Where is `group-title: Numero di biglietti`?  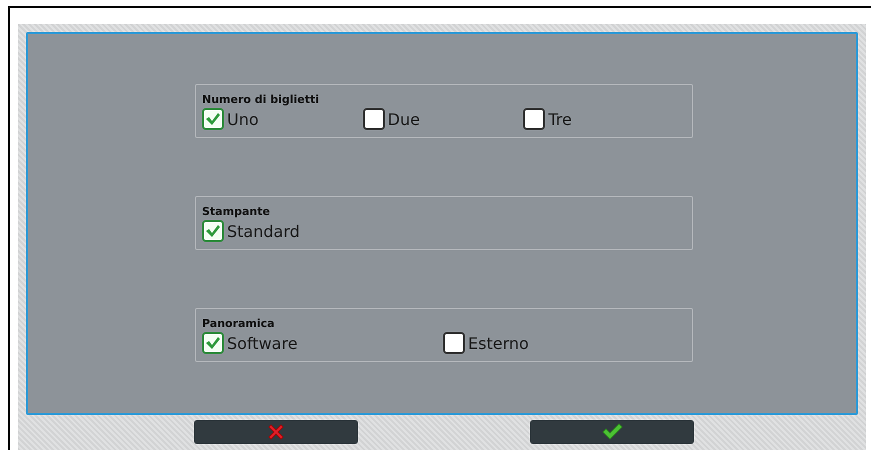 group-title: Numero di biglietti is located at coordinates (261, 99).